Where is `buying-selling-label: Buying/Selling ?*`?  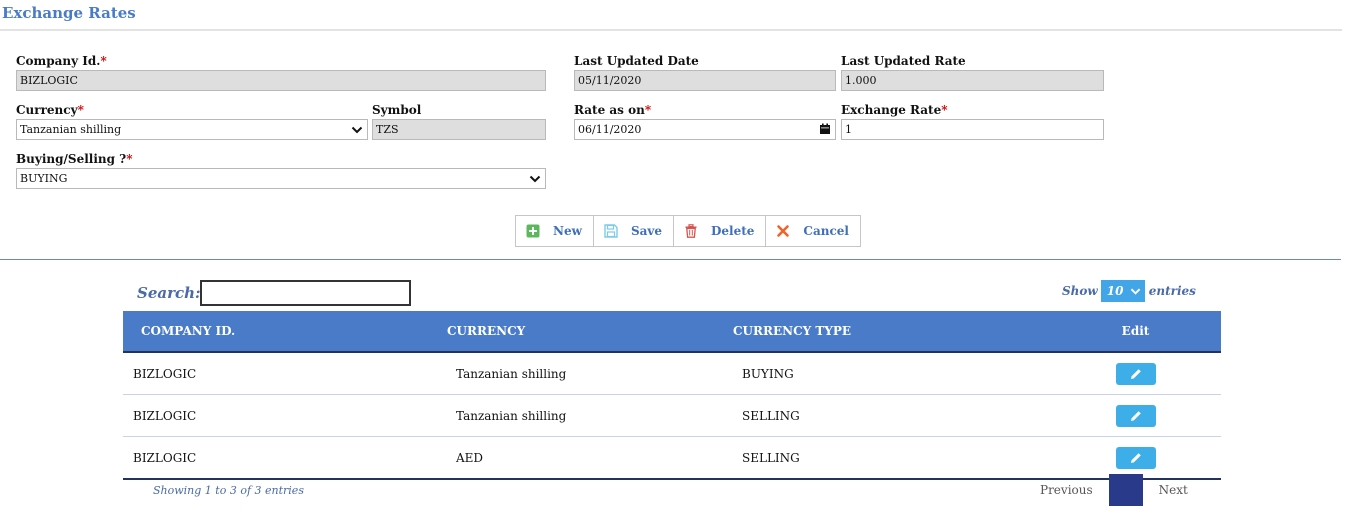 buying-selling-label: Buying/Selling ?* is located at coordinates (74, 159).